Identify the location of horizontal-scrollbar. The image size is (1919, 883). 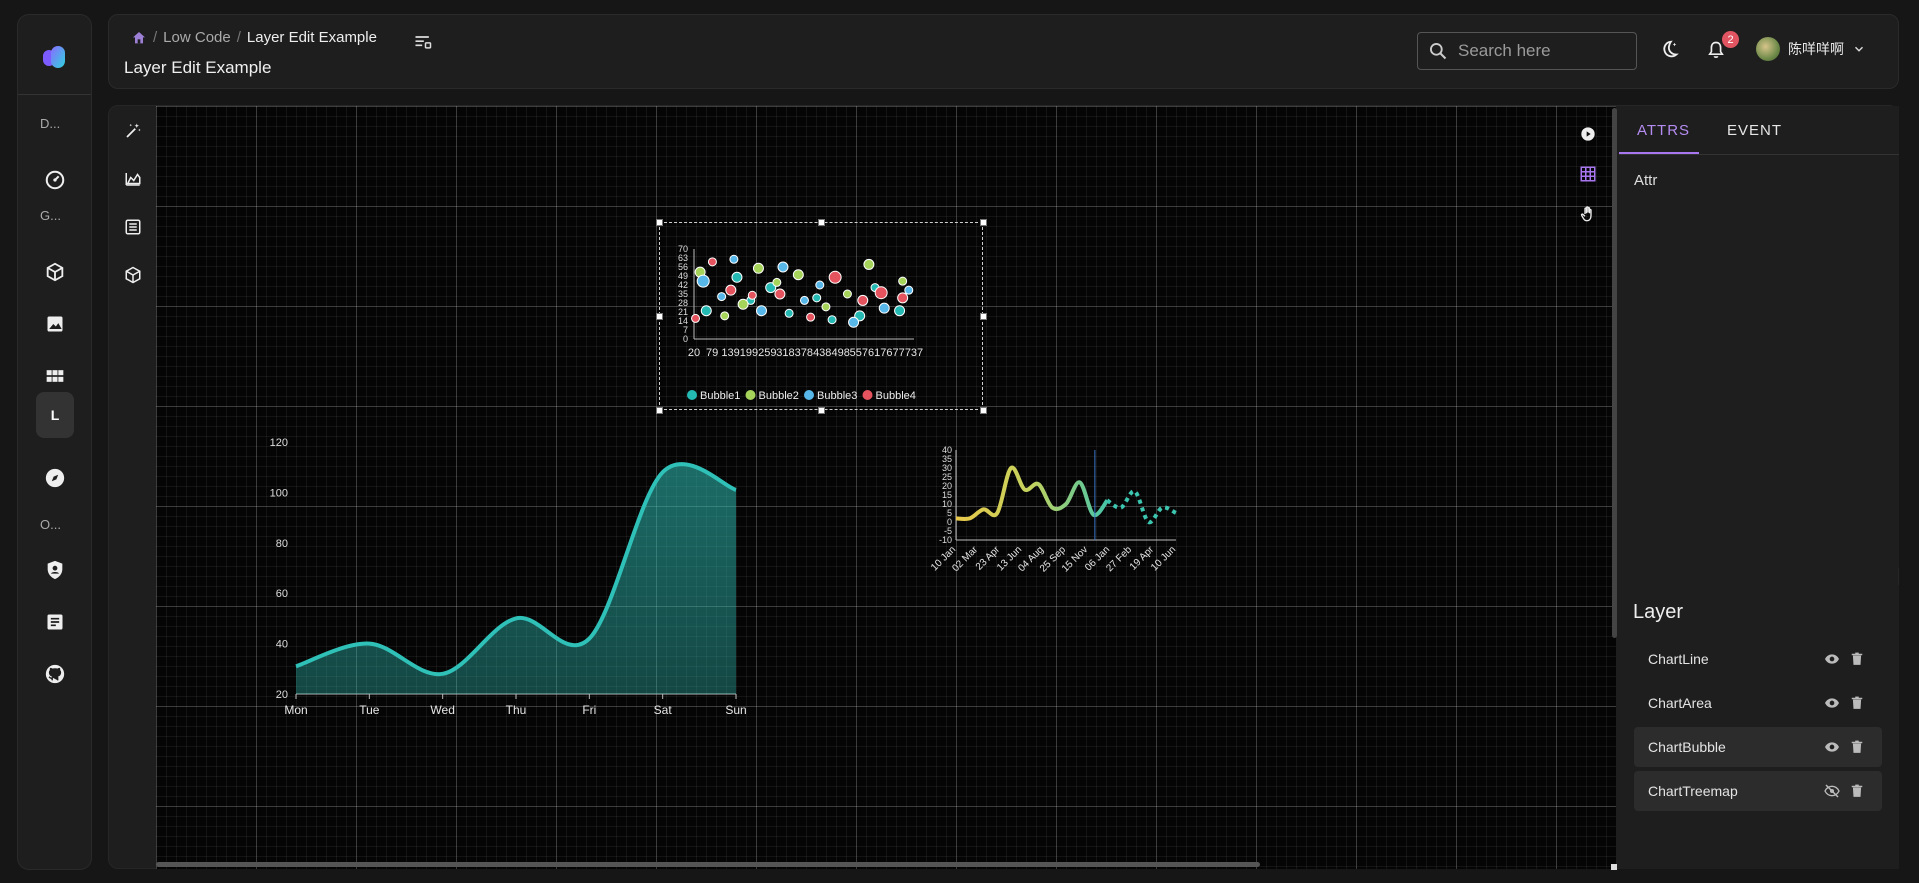
(708, 864).